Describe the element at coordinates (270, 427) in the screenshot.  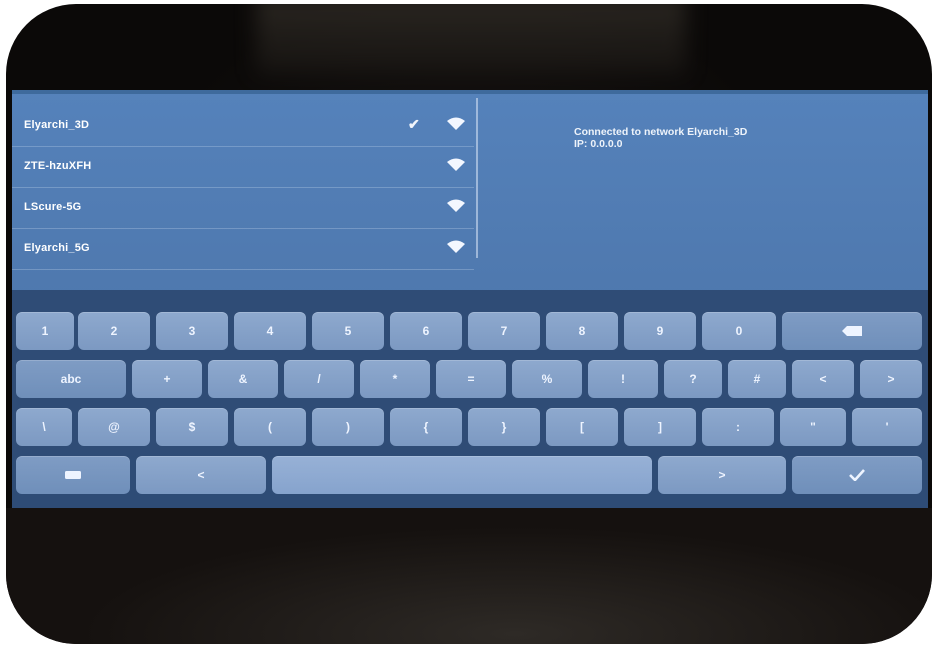
I see `key-open-paren: (` at that location.